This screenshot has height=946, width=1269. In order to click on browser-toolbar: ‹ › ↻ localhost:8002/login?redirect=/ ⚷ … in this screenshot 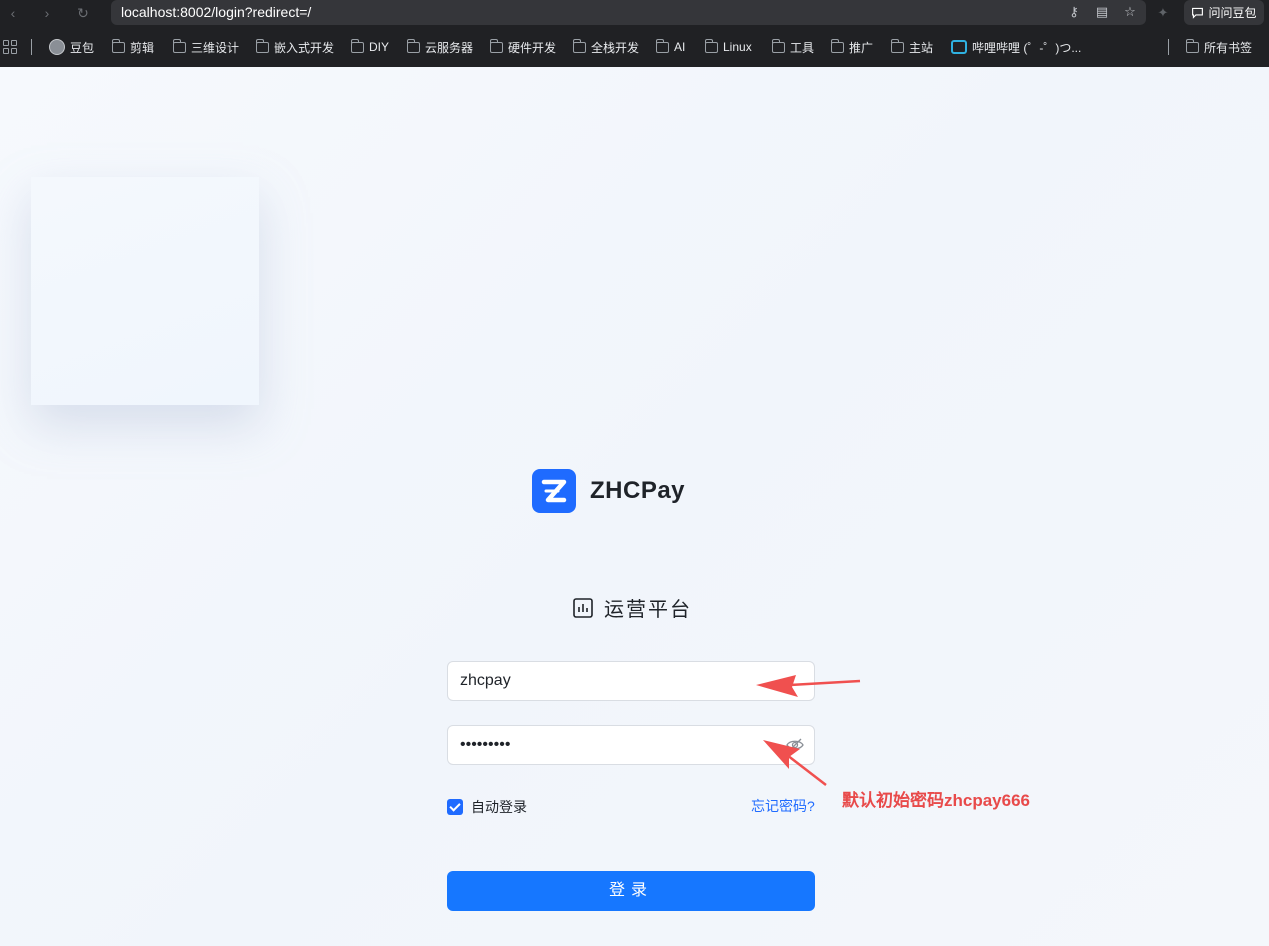, I will do `click(634, 13)`.